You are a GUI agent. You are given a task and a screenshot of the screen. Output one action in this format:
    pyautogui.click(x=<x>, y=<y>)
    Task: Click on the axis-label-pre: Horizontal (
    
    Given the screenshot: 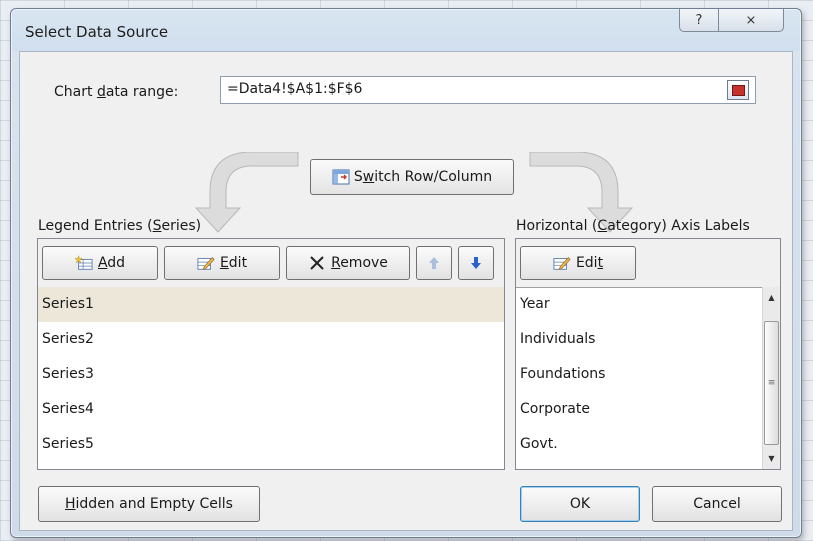 What is the action you would take?
    pyautogui.click(x=557, y=226)
    